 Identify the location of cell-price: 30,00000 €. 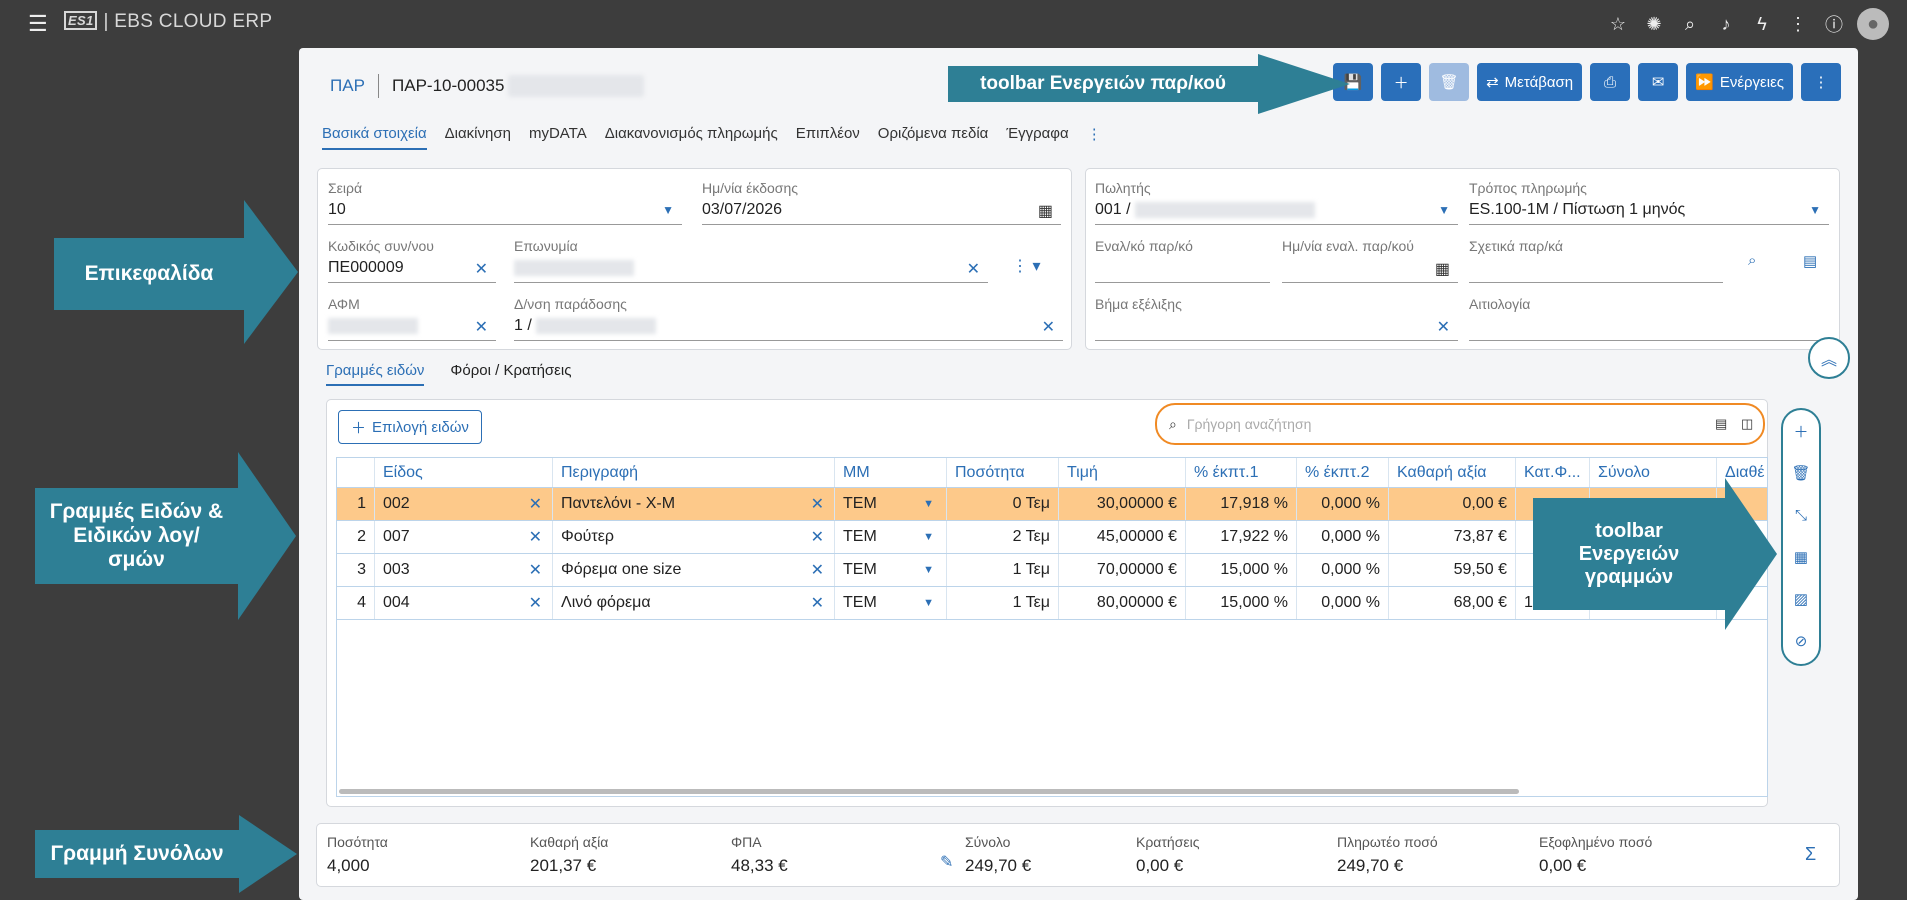
(1122, 504).